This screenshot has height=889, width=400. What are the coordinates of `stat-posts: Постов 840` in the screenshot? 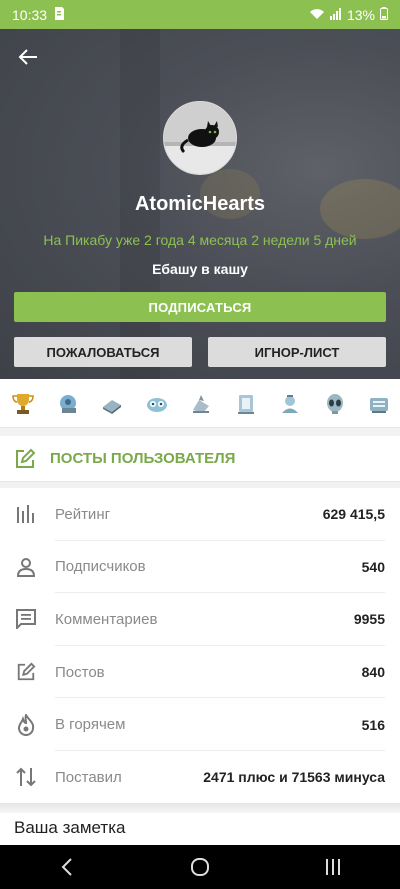 It's located at (200, 672).